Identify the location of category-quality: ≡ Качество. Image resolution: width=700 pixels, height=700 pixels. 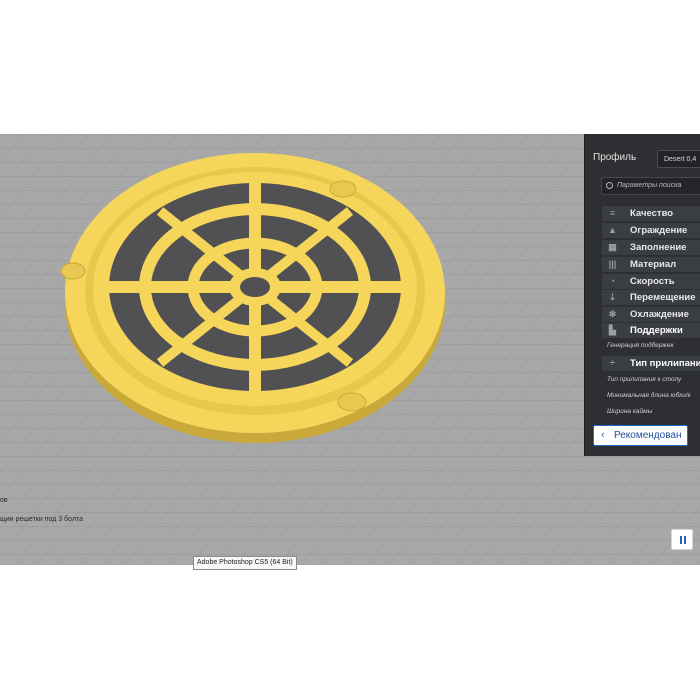
(651, 213).